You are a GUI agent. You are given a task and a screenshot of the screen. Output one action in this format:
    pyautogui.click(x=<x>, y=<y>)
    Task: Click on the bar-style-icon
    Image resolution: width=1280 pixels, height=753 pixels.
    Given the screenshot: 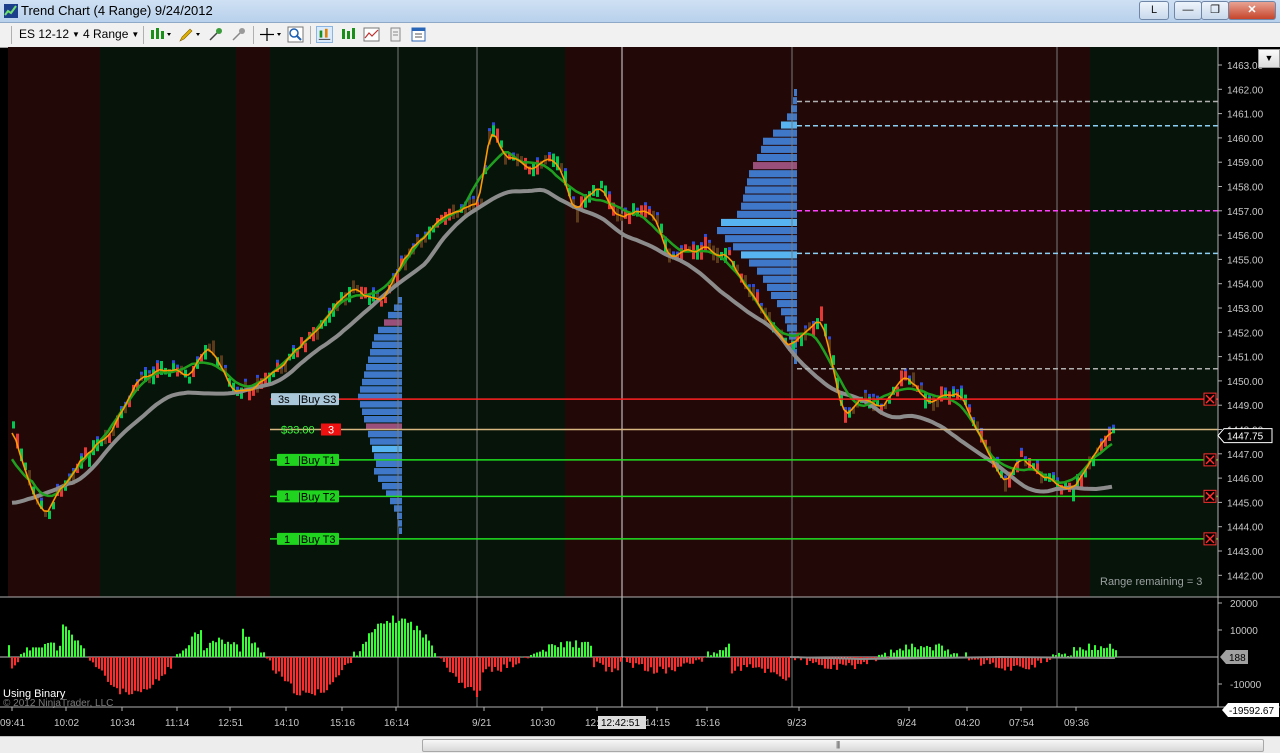 What is the action you would take?
    pyautogui.click(x=161, y=34)
    